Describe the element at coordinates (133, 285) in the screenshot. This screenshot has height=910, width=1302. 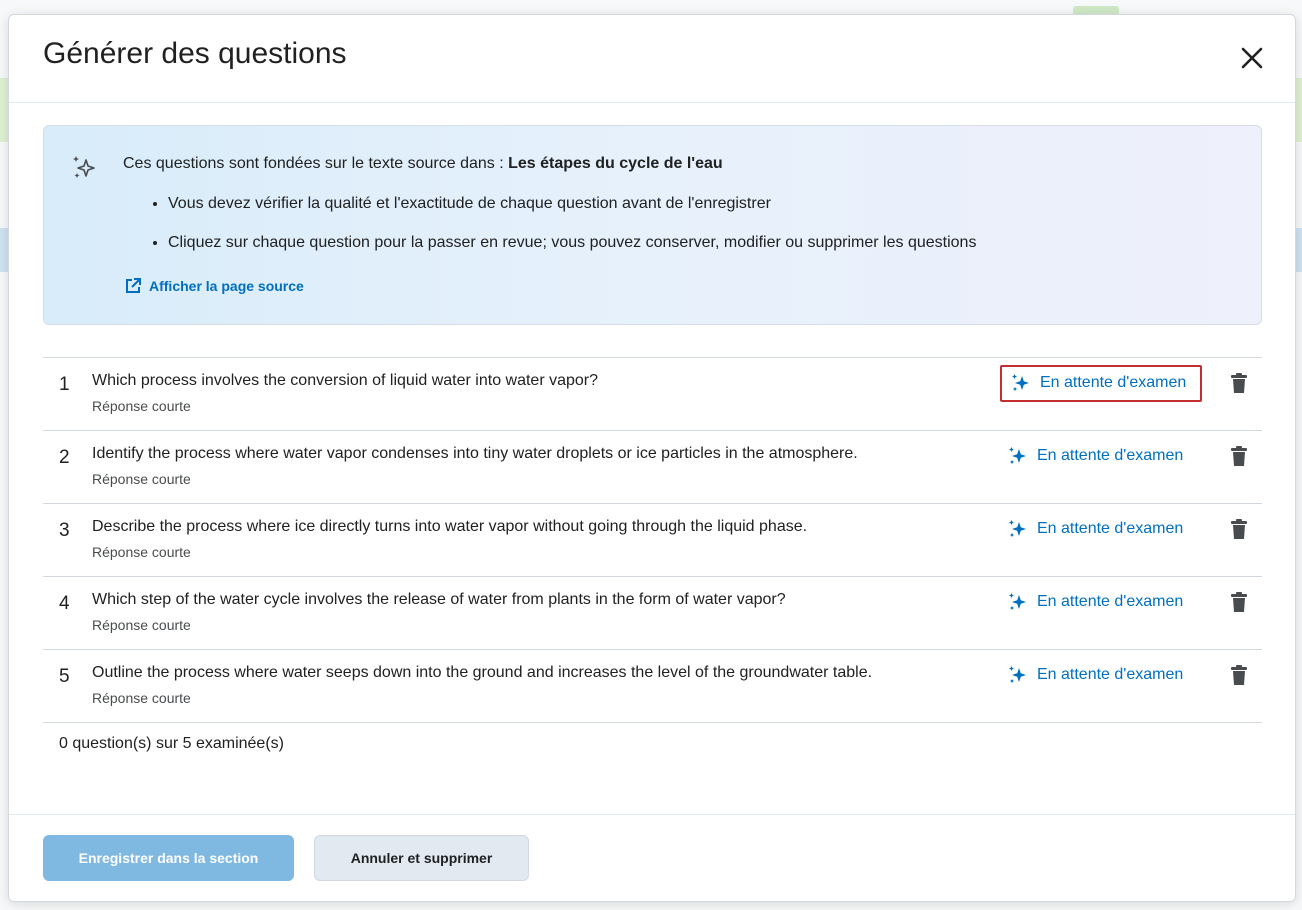
I see `external-link-icon` at that location.